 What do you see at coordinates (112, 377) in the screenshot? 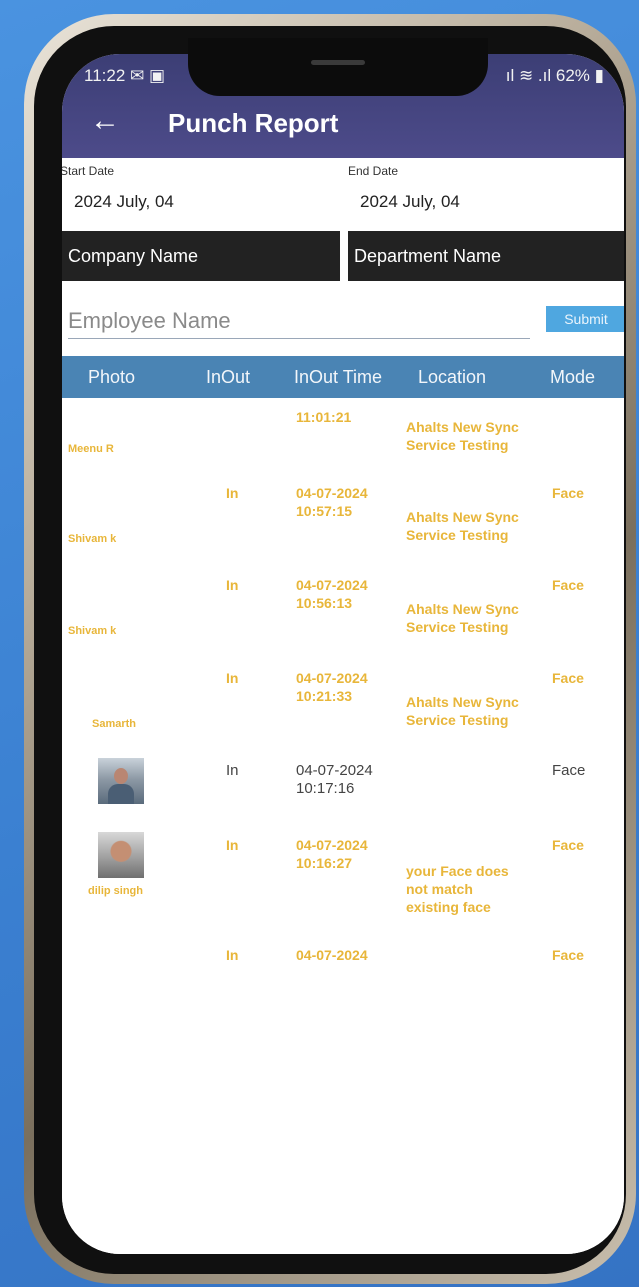
I see `header-photo: Photo` at bounding box center [112, 377].